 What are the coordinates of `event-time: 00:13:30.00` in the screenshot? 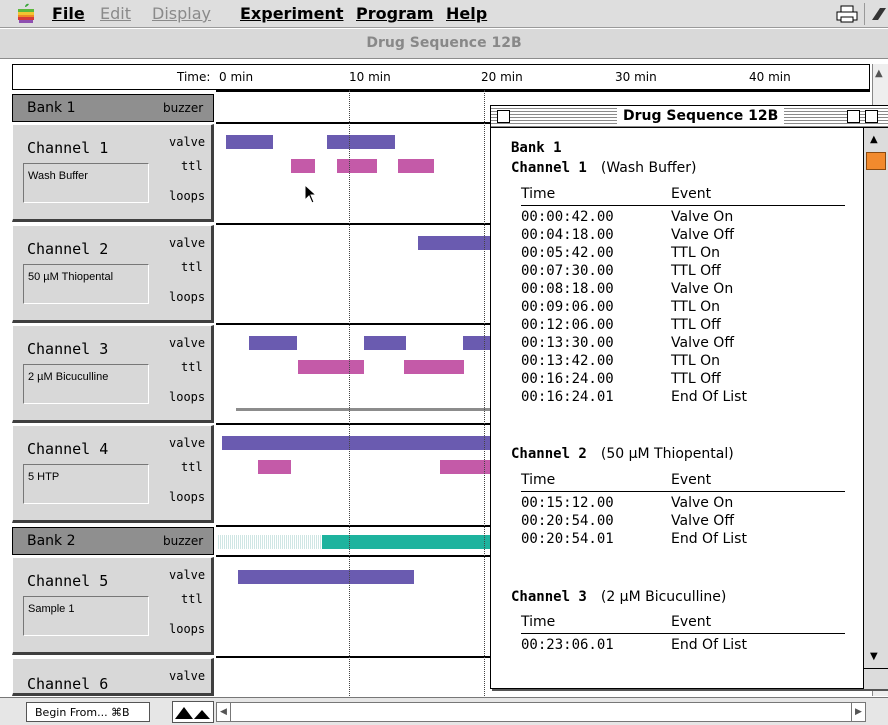 It's located at (567, 343).